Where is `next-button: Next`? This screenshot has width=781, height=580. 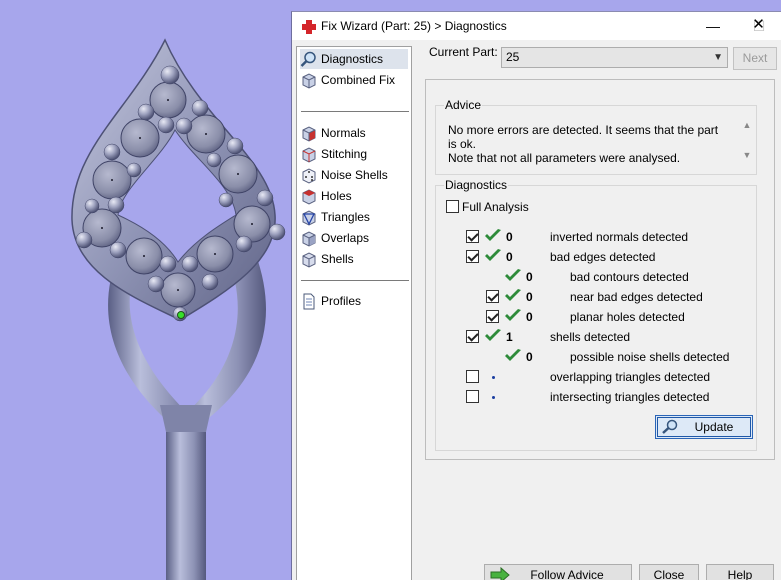
next-button: Next is located at coordinates (755, 58).